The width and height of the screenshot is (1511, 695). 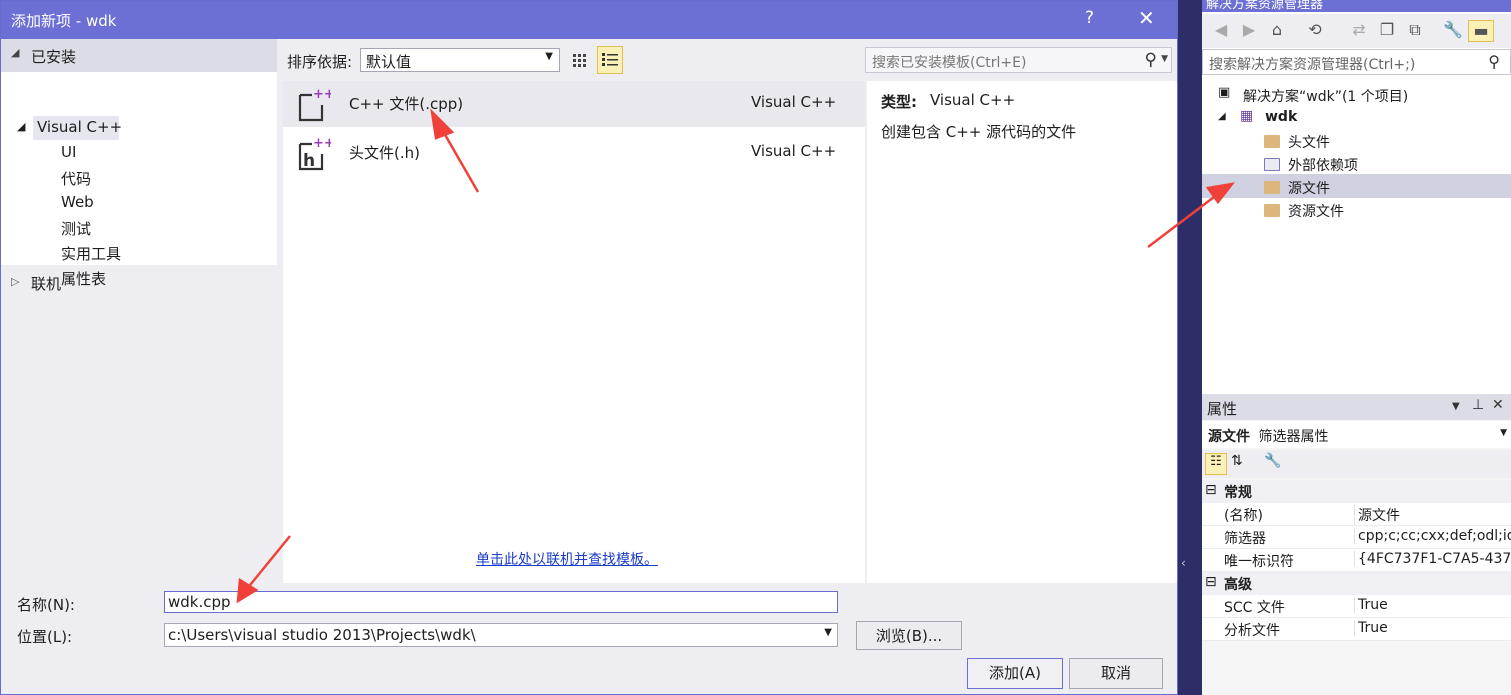 What do you see at coordinates (949, 63) in the screenshot?
I see `template-search-placeholder: 搜索已安装模板(Ctrl+E)` at bounding box center [949, 63].